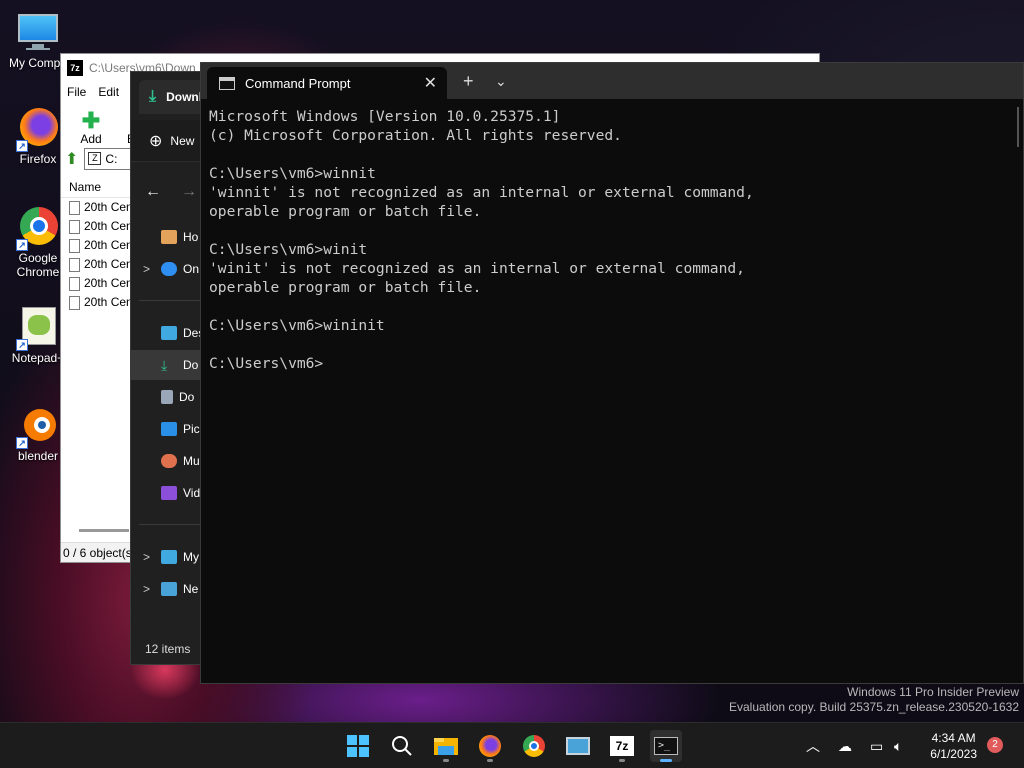  What do you see at coordinates (430, 83) in the screenshot?
I see `close-tab-icon: ✕` at bounding box center [430, 83].